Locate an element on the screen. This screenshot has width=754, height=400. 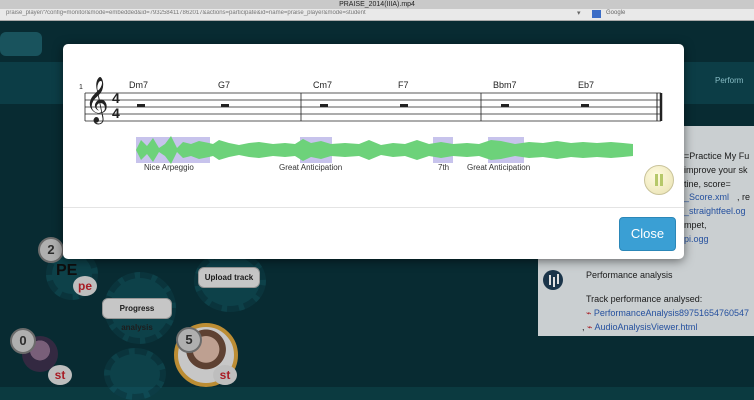
pause-icon is located at coordinates (659, 180).